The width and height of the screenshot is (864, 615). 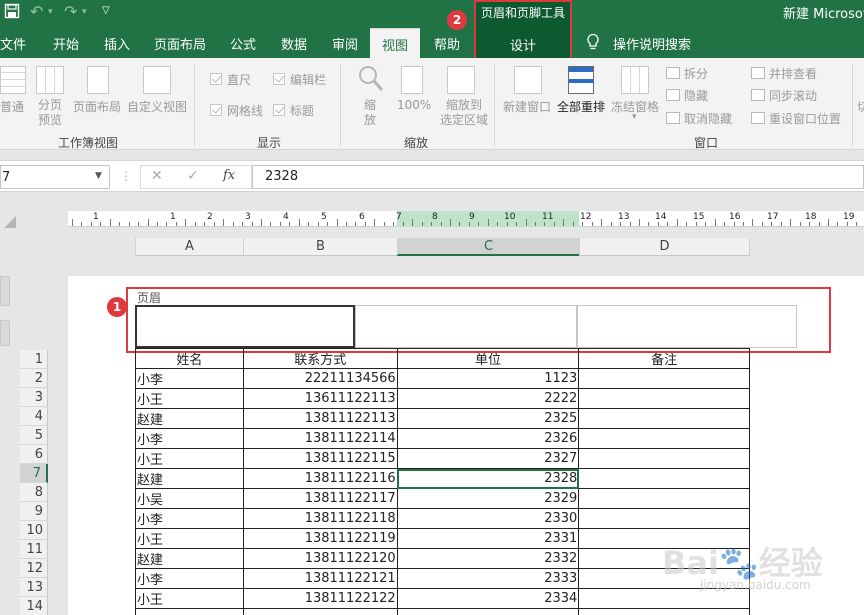 What do you see at coordinates (106, 10) in the screenshot?
I see `customize-qat-icon: ▽` at bounding box center [106, 10].